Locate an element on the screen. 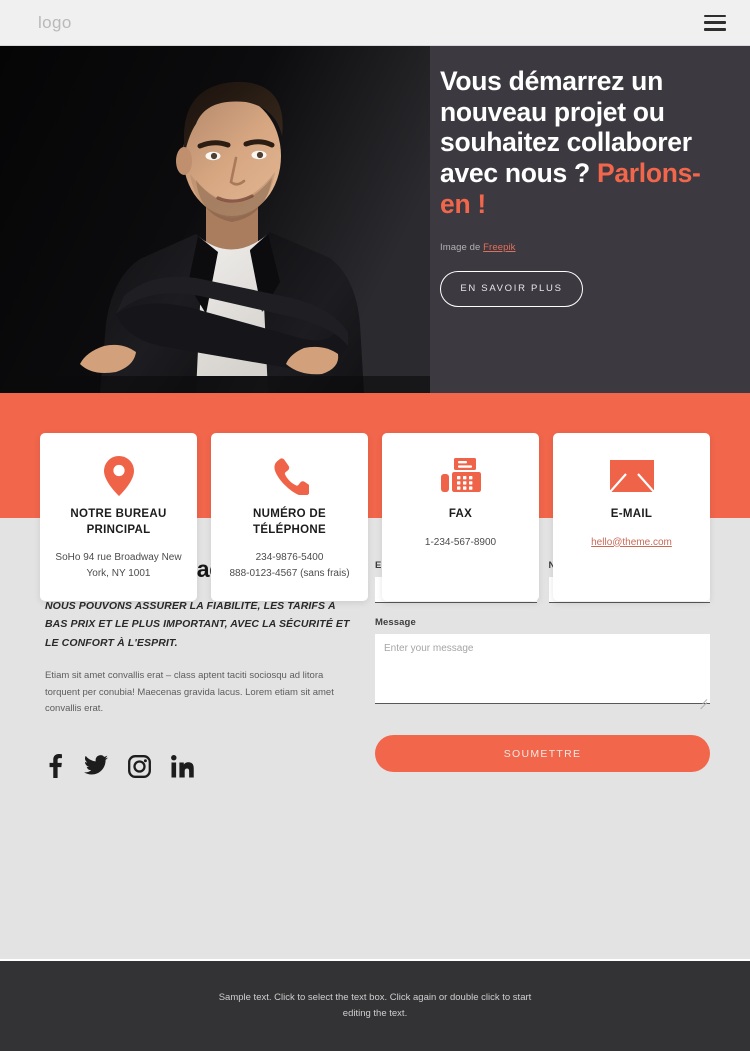  card-line: 888-0123-4567 (sans frais) is located at coordinates (289, 573).